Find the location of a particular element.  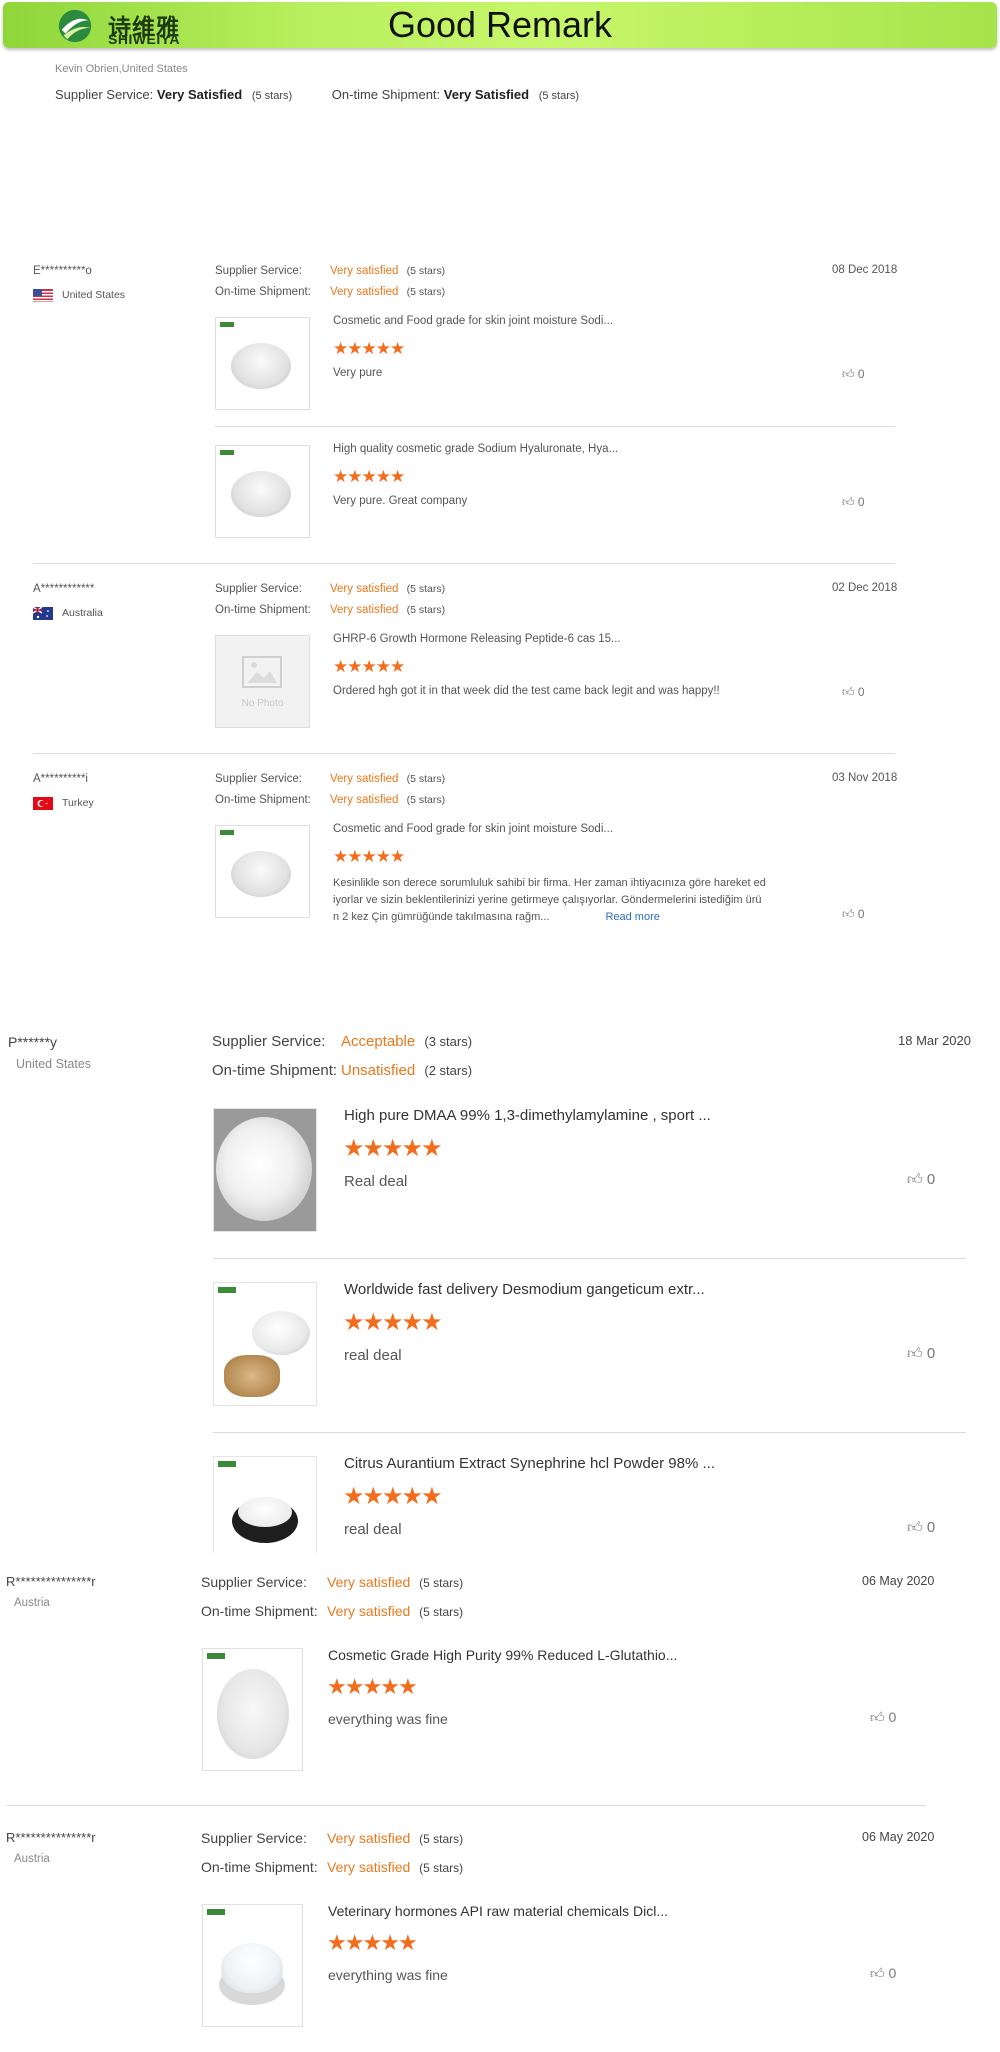

reviewer-country: Austria is located at coordinates (32, 1603).